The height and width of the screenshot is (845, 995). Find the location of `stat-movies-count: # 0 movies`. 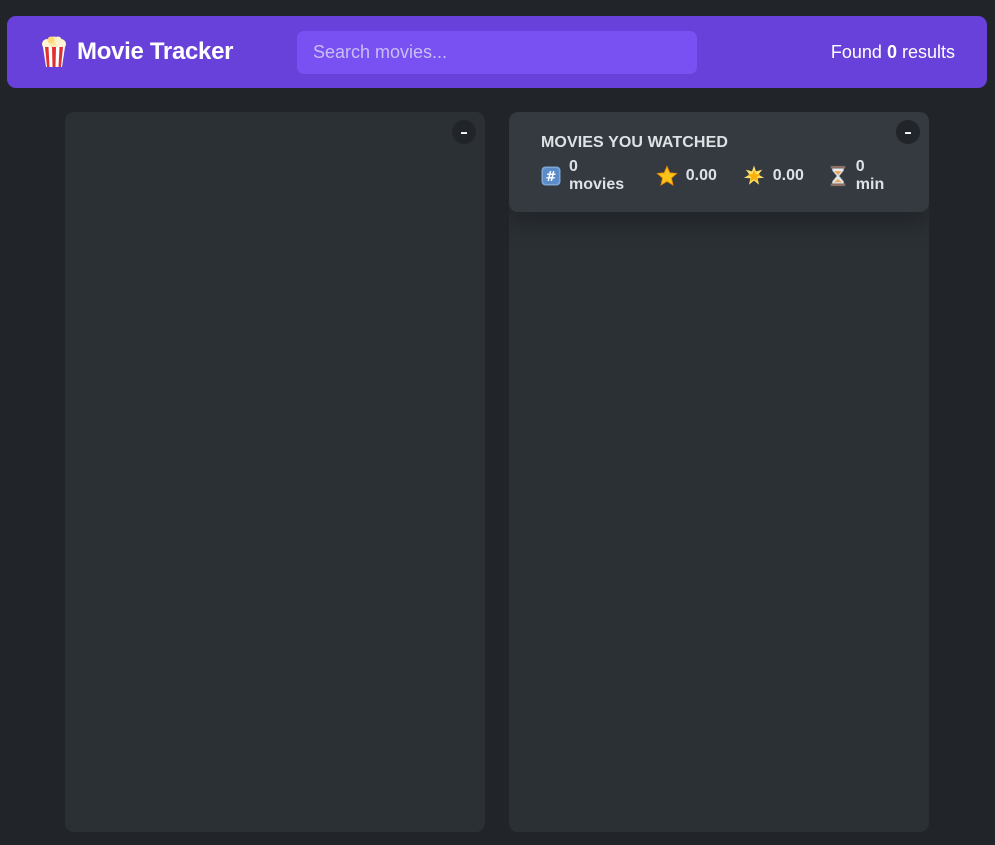

stat-movies-count: # 0 movies is located at coordinates (598, 176).